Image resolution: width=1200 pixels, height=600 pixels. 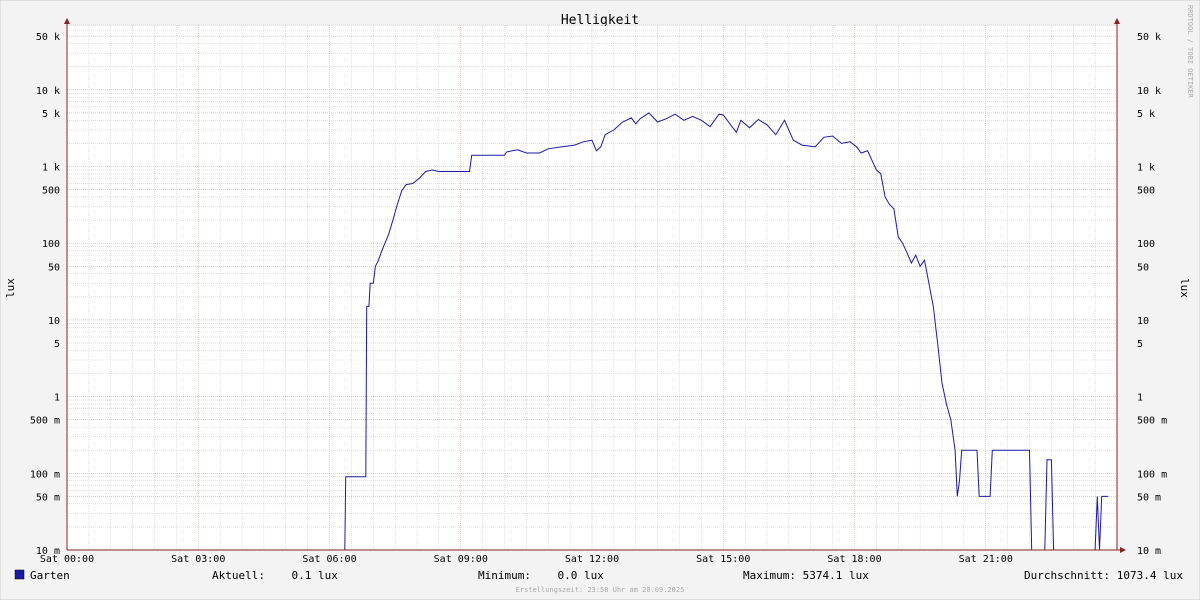 I want to click on x-tick-label: Sat 21:00, so click(x=986, y=559).